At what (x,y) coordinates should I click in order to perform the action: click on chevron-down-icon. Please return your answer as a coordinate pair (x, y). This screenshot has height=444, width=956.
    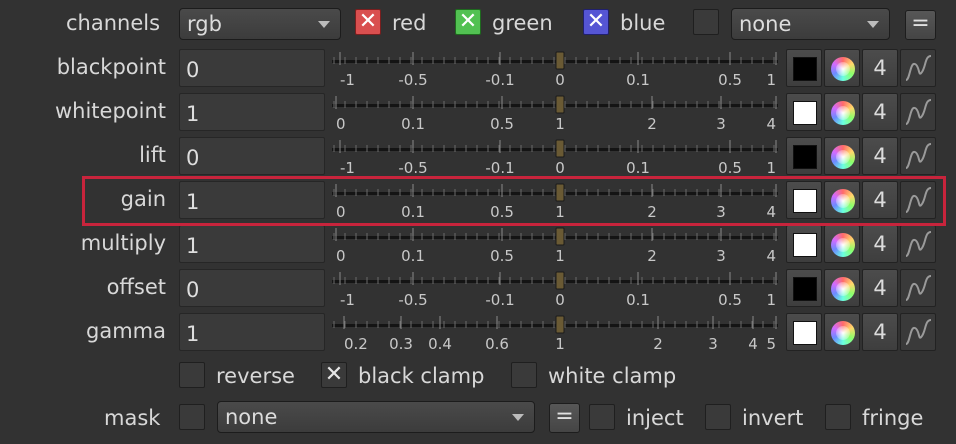
    Looking at the image, I should click on (324, 24).